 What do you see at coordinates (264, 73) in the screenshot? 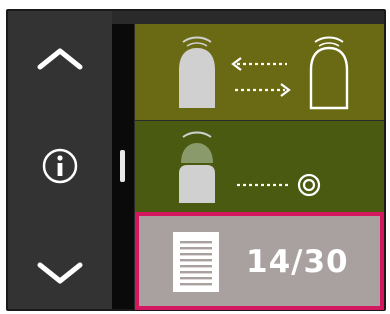
I see `tip-swap-icon` at bounding box center [264, 73].